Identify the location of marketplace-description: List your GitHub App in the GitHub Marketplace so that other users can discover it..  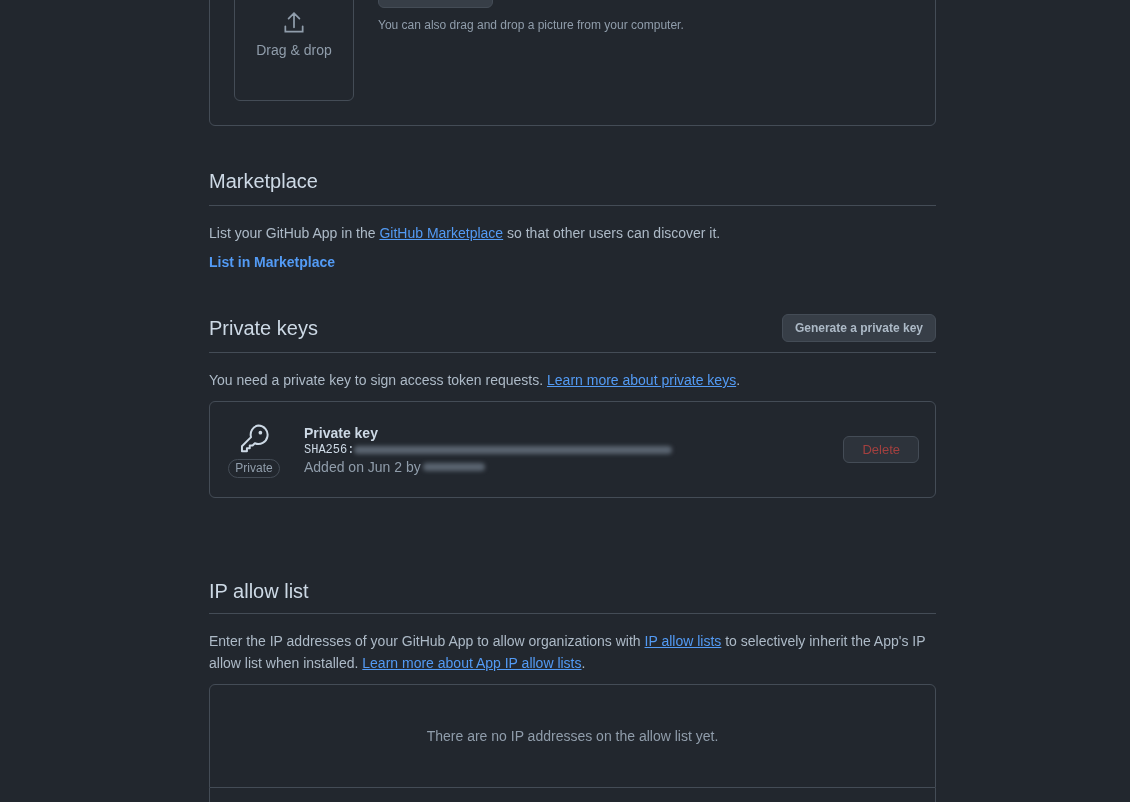
(465, 233).